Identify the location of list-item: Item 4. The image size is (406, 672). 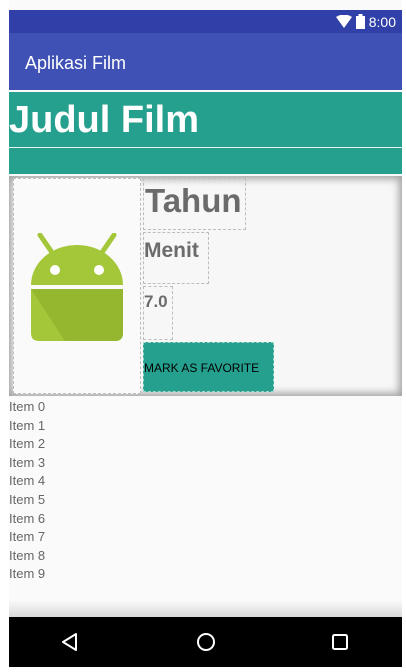
(205, 481).